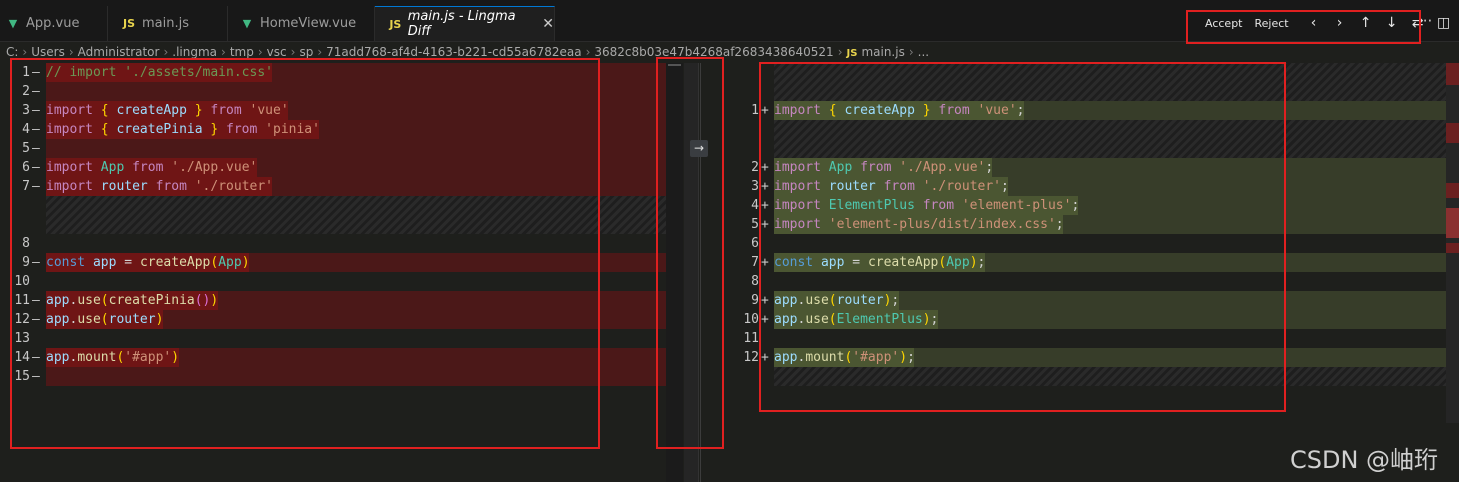 The height and width of the screenshot is (482, 1459). Describe the element at coordinates (755, 262) in the screenshot. I see `line-number: 7` at that location.